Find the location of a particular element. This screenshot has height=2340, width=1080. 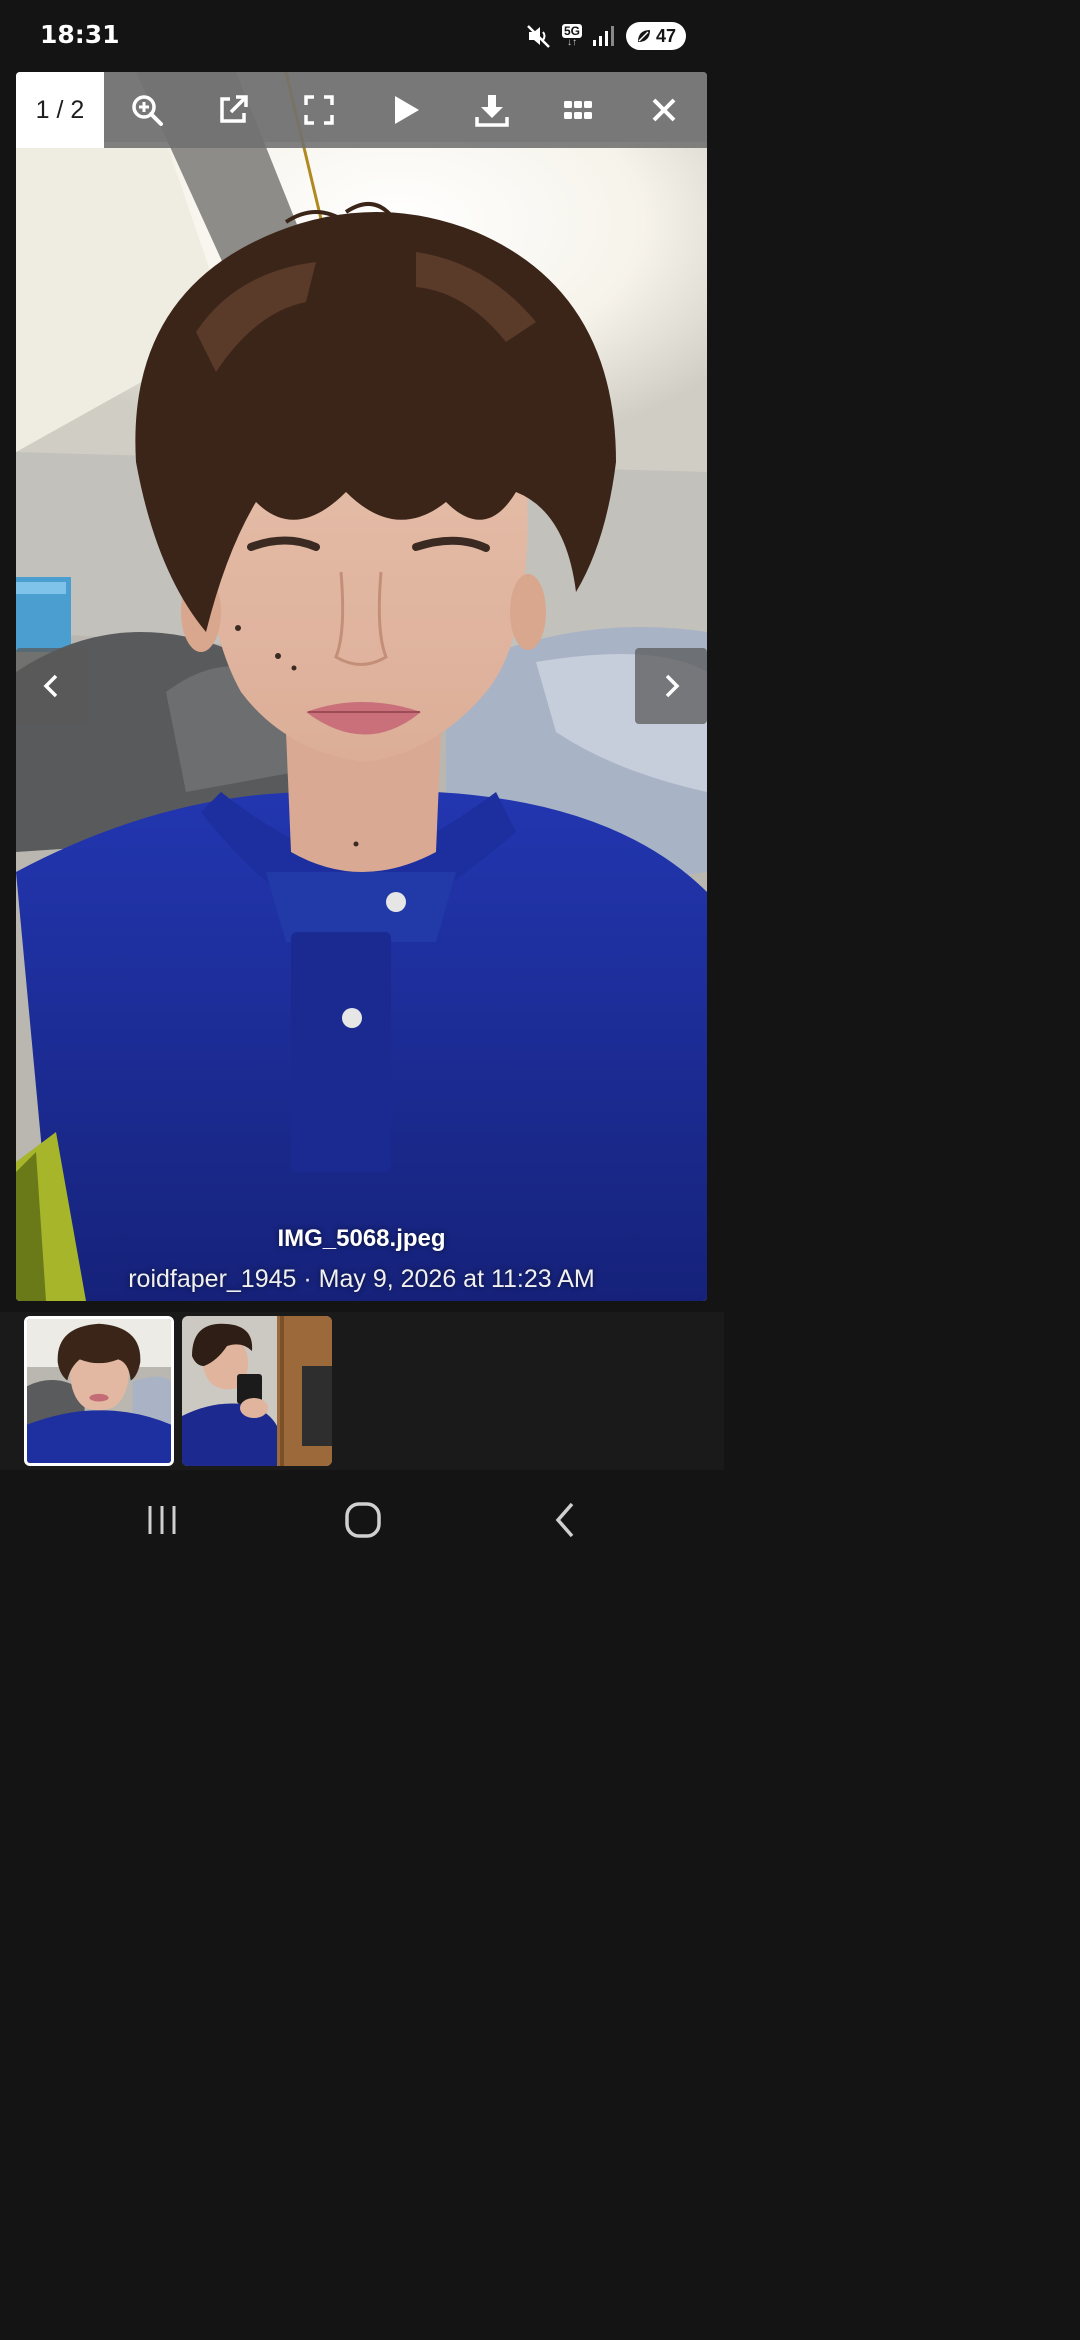

home-icon is located at coordinates (363, 1520).